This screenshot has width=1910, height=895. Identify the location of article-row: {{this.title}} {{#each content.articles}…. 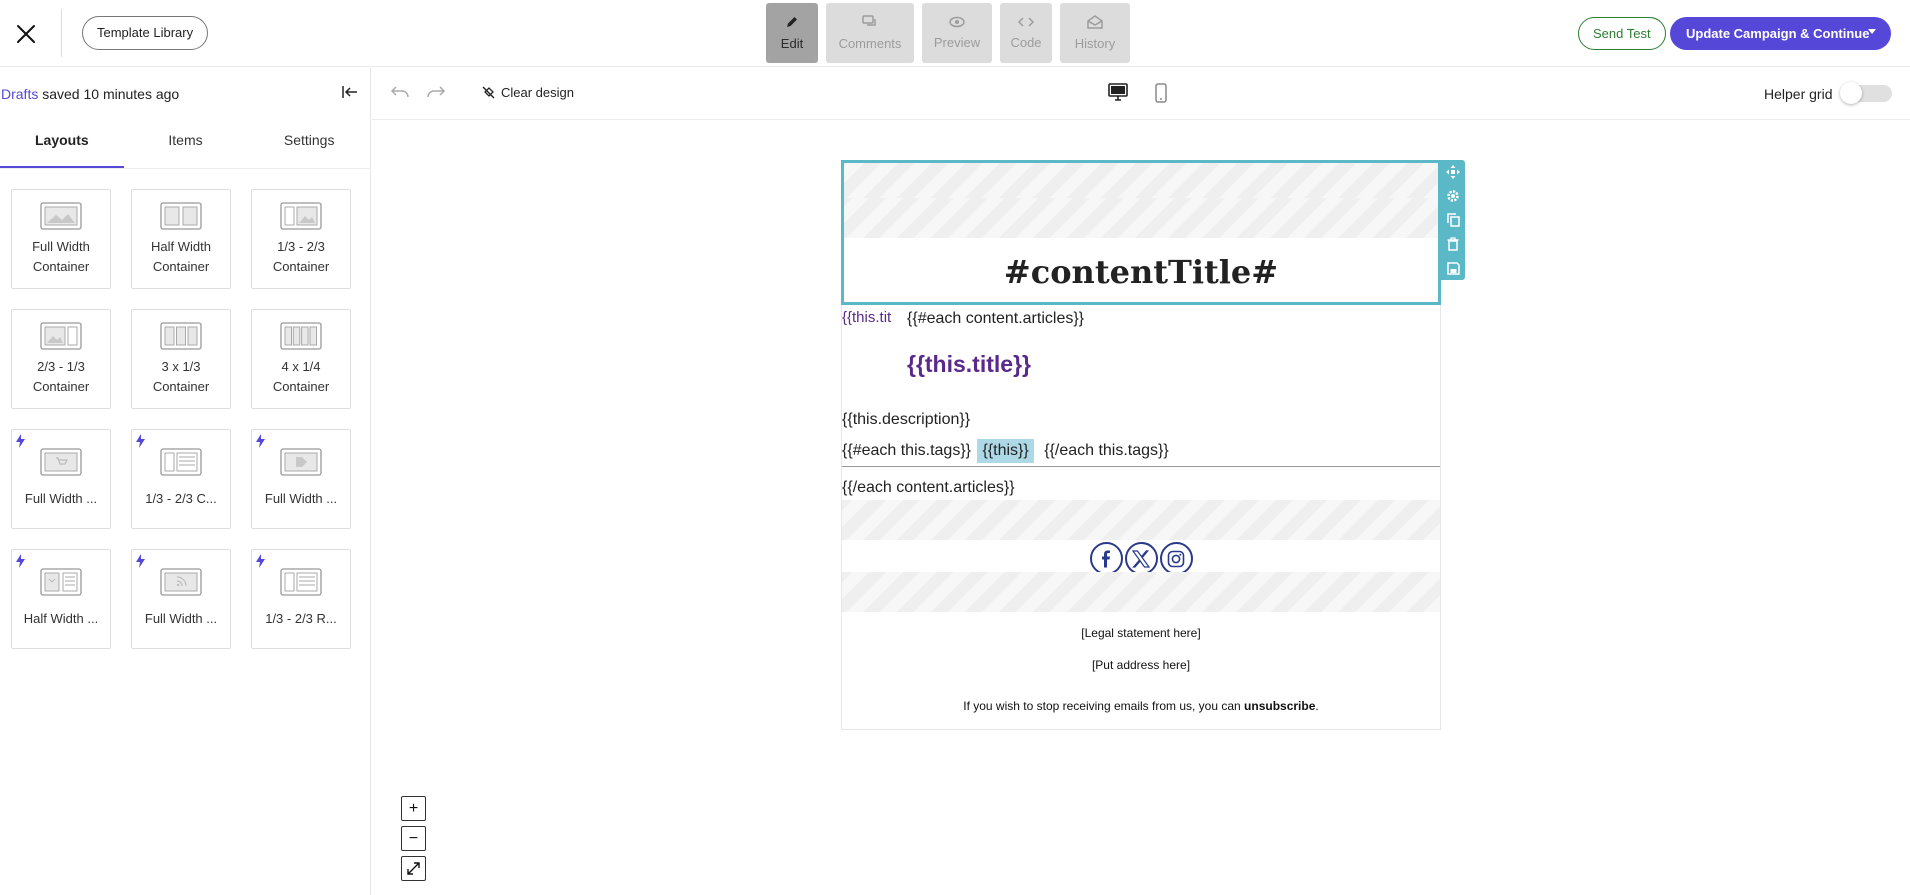
(1141, 355).